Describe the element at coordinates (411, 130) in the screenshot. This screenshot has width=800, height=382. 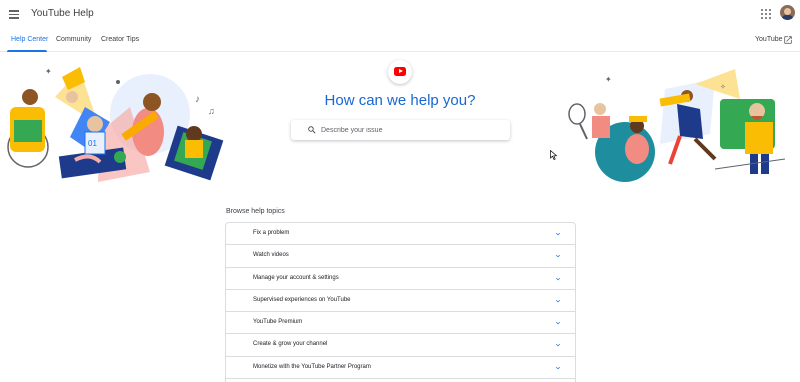
I see `search-input` at that location.